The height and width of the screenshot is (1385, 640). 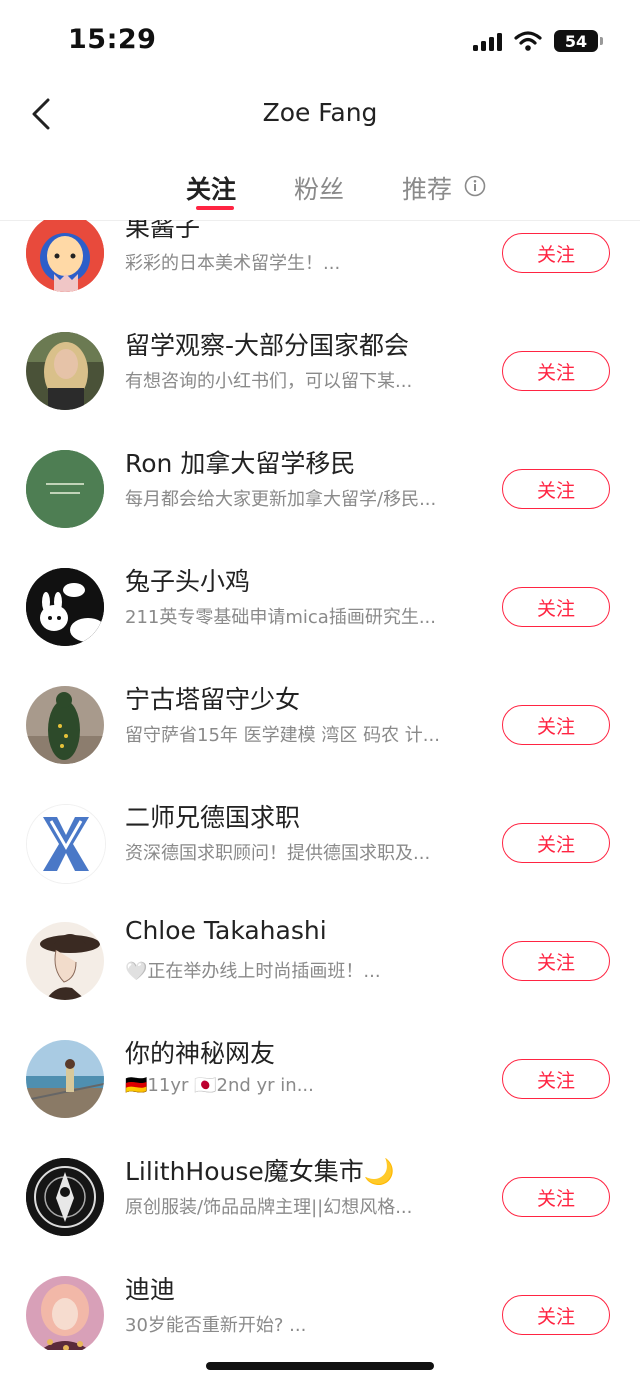 I want to click on list-item: 你的神秘网友 🇩🇪11yr 🇯🇵2nd yr in... 关注, so click(x=320, y=1091).